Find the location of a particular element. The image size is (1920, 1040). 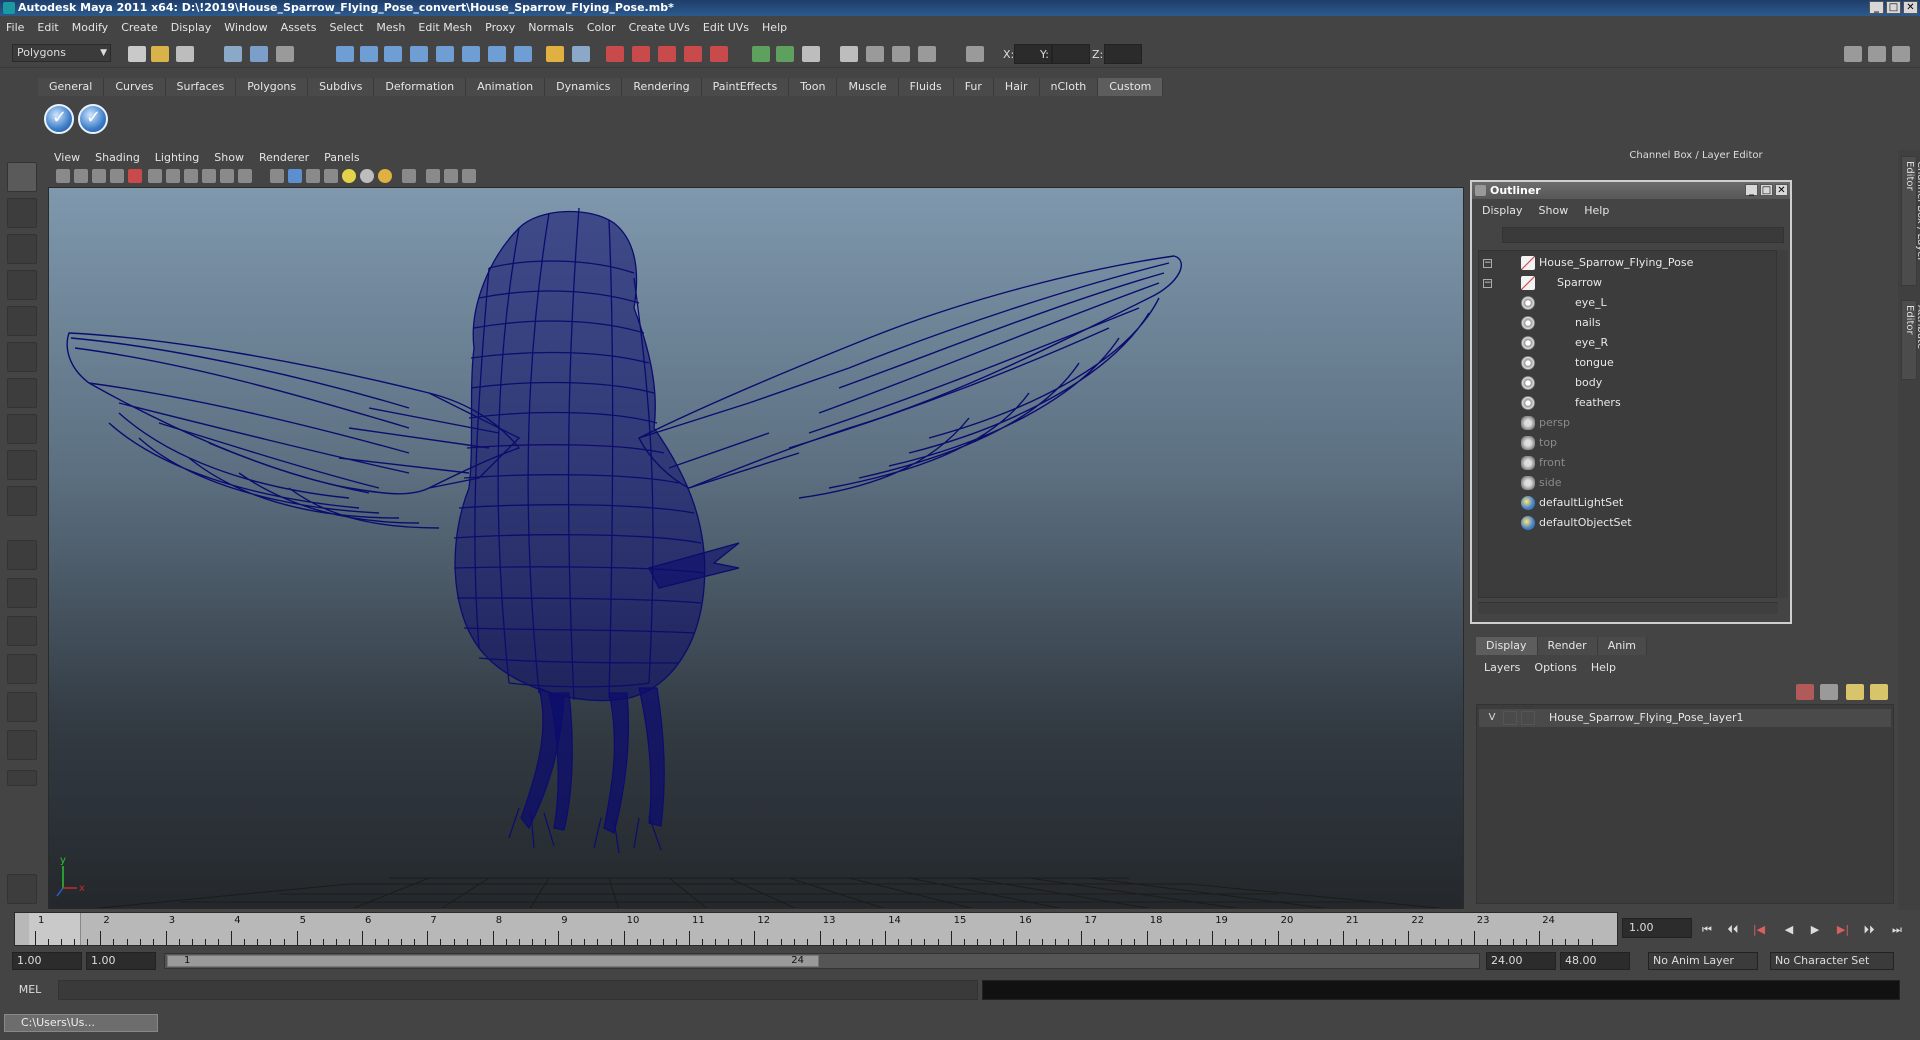

tab-channel-box: Channel Box / Layer Editor is located at coordinates (1910, 221).